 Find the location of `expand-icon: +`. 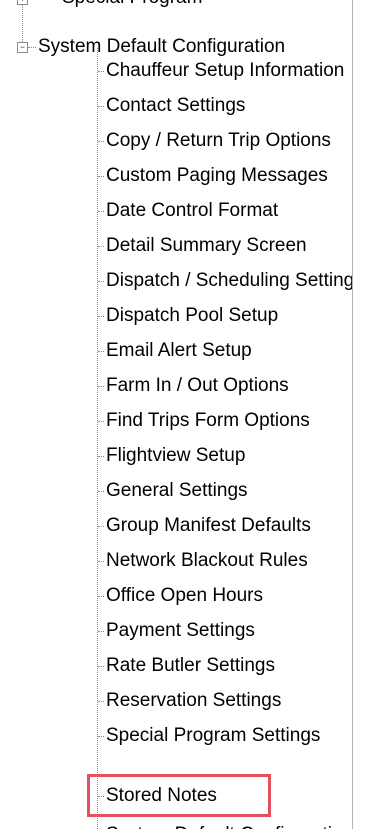

expand-icon: + is located at coordinates (22, 2).